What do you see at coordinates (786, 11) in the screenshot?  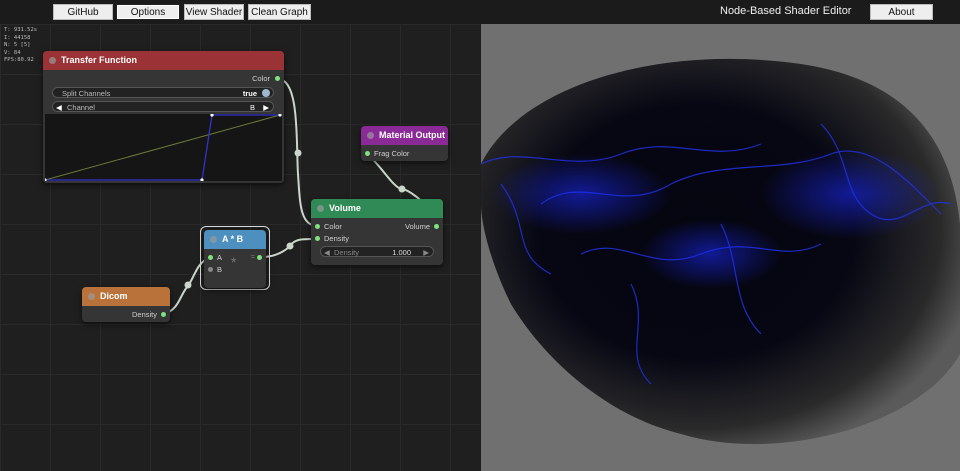 I see `app-title: Node-Based Shader Editor` at bounding box center [786, 11].